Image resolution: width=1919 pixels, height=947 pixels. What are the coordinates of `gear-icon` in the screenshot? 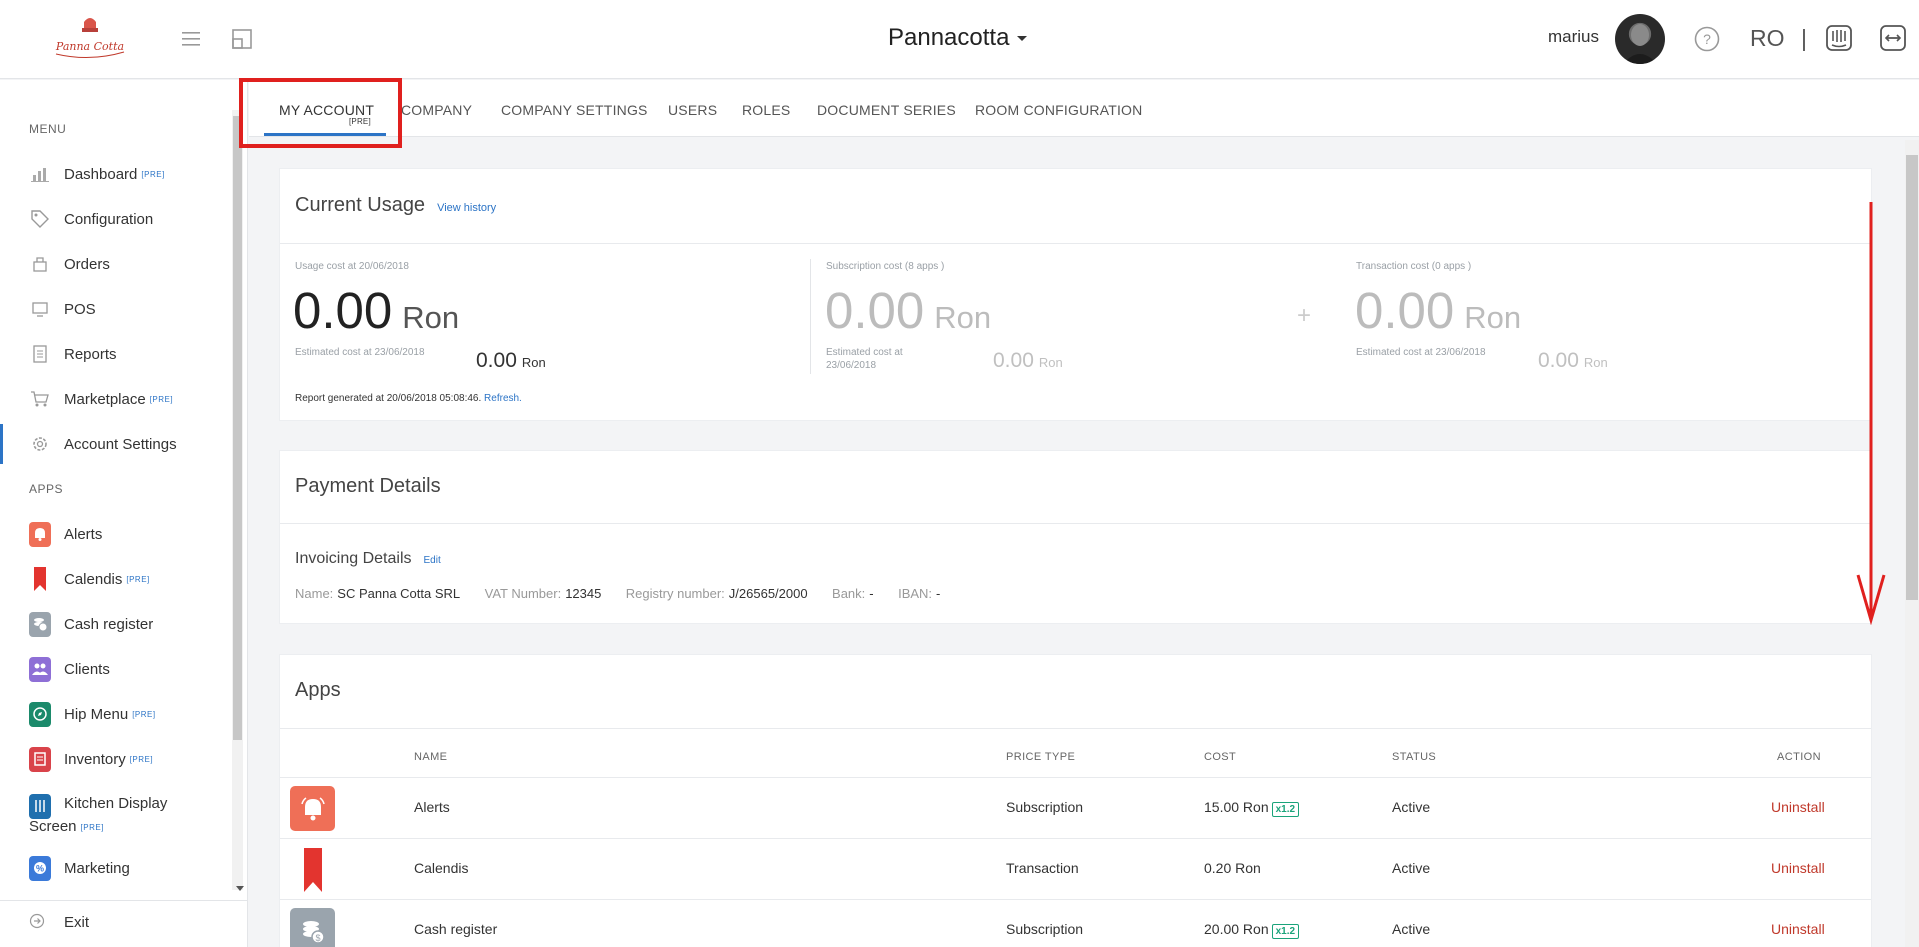 It's located at (40, 444).